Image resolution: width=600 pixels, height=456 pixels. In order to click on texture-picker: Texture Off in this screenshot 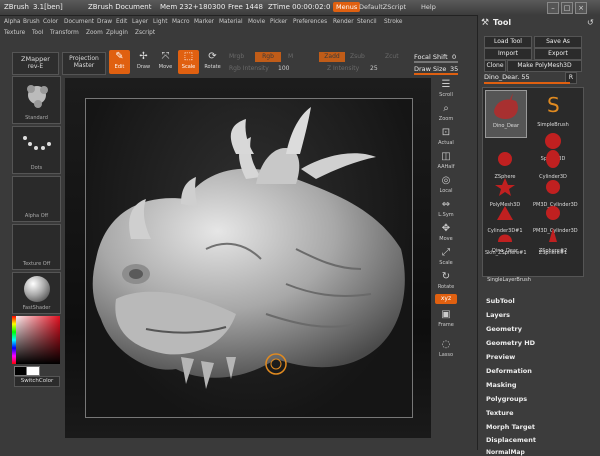, I will do `click(36, 247)`.